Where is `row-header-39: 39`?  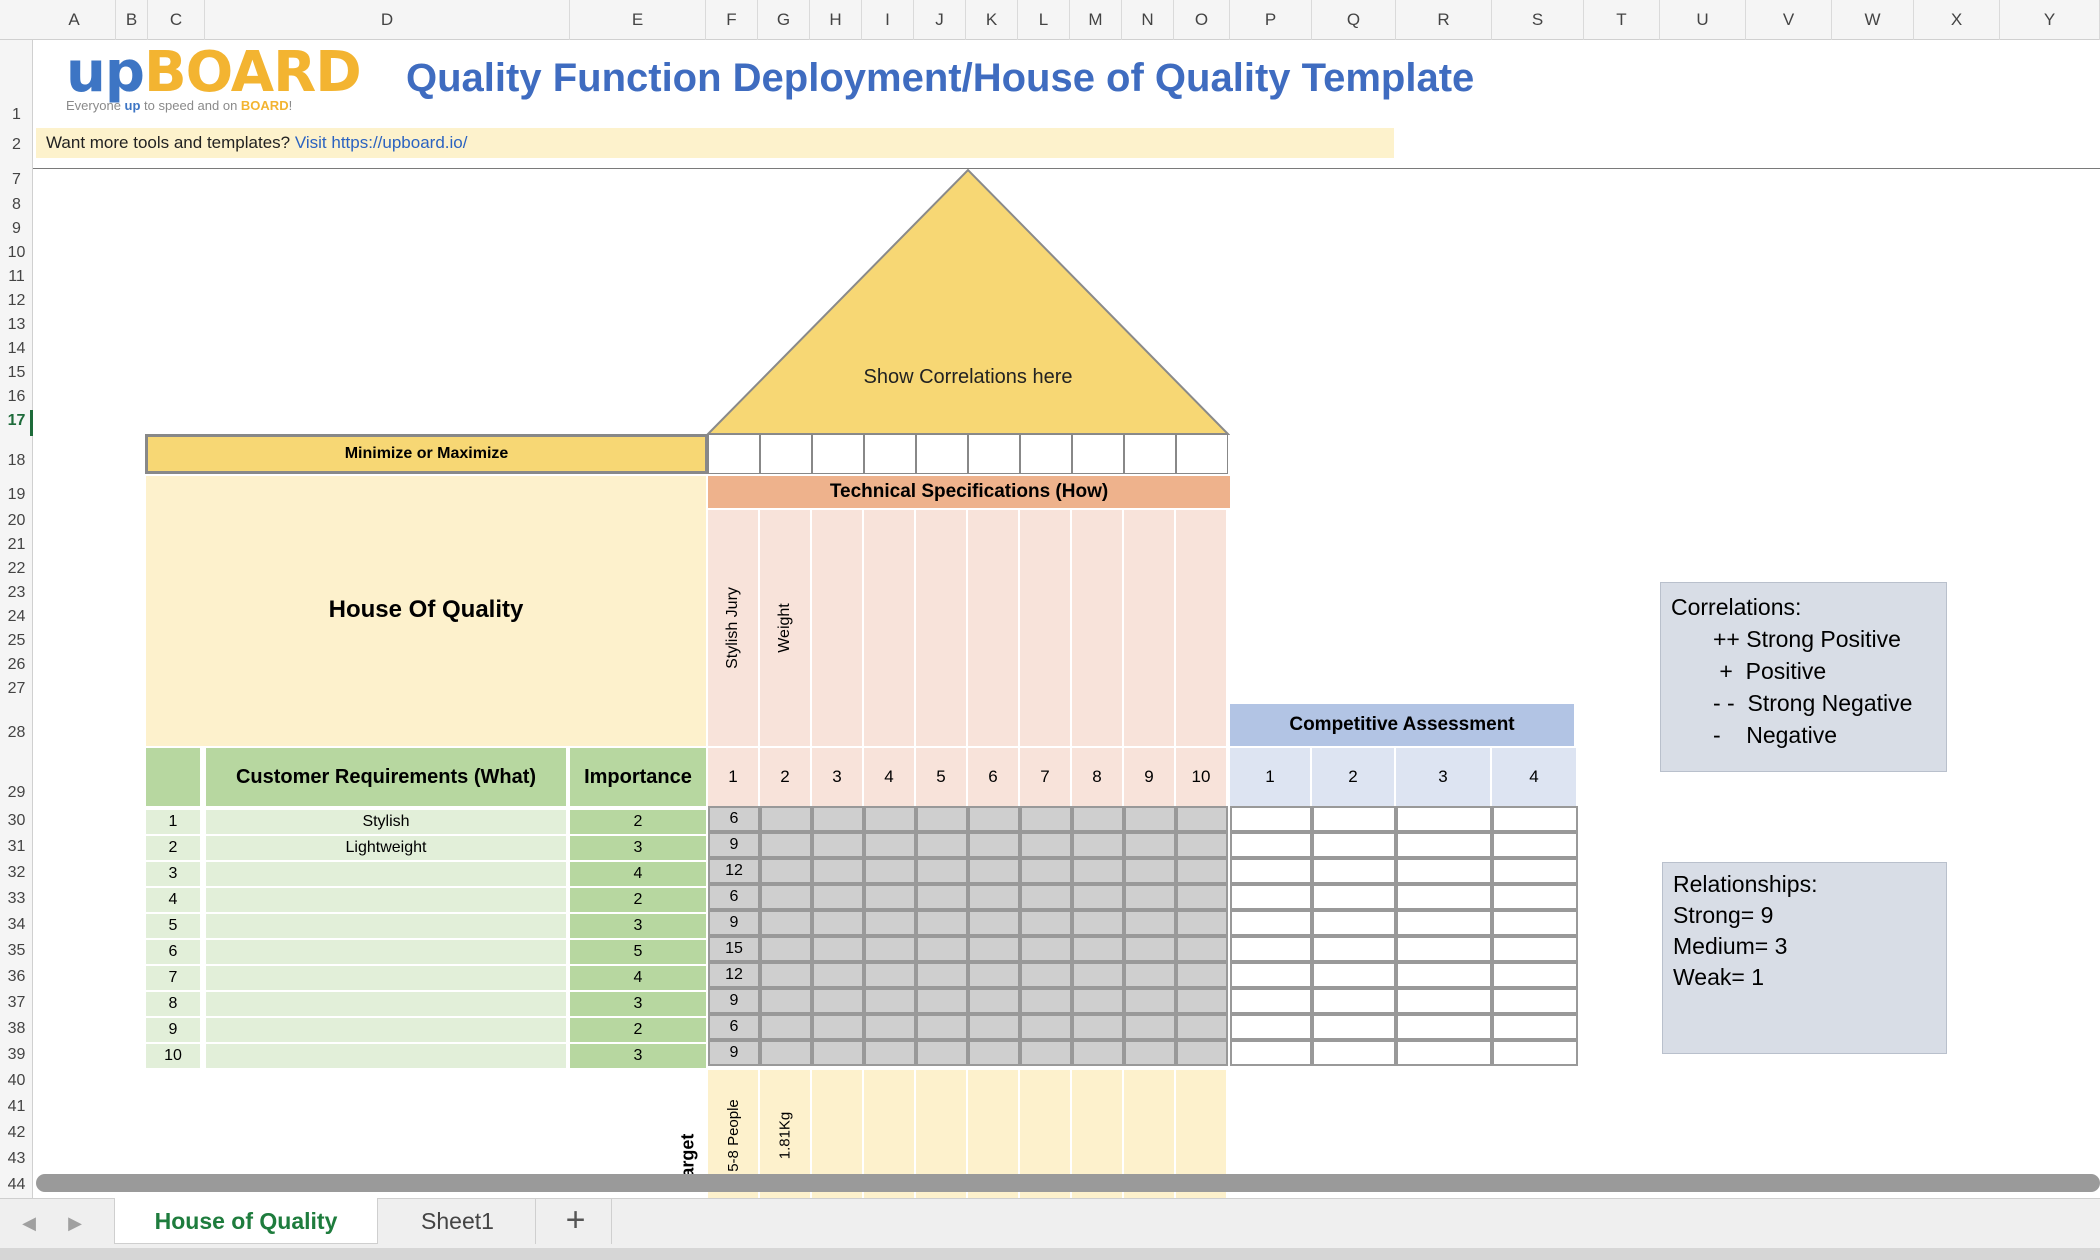
row-header-39: 39 is located at coordinates (16, 1055).